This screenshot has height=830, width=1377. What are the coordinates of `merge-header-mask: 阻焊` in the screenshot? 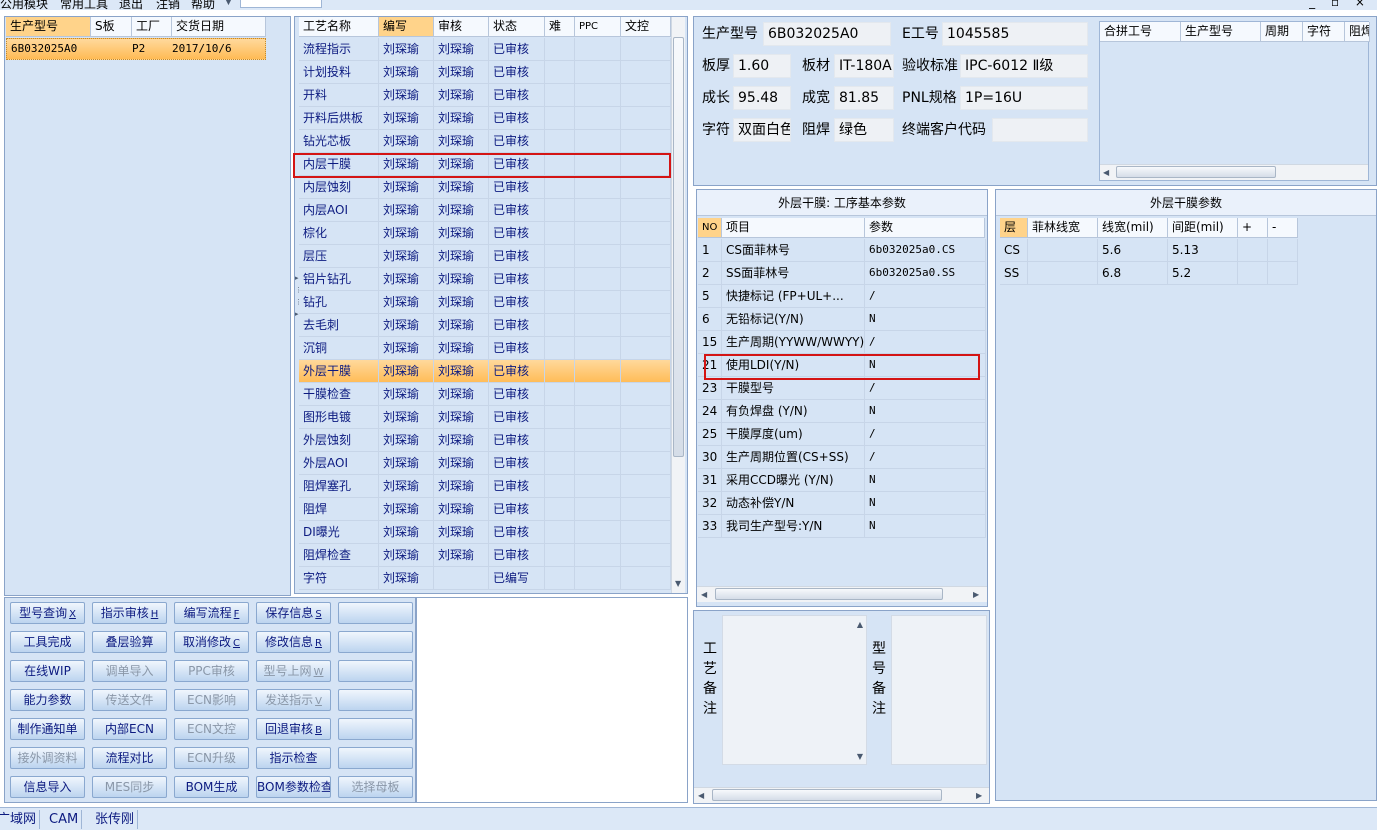 It's located at (1357, 32).